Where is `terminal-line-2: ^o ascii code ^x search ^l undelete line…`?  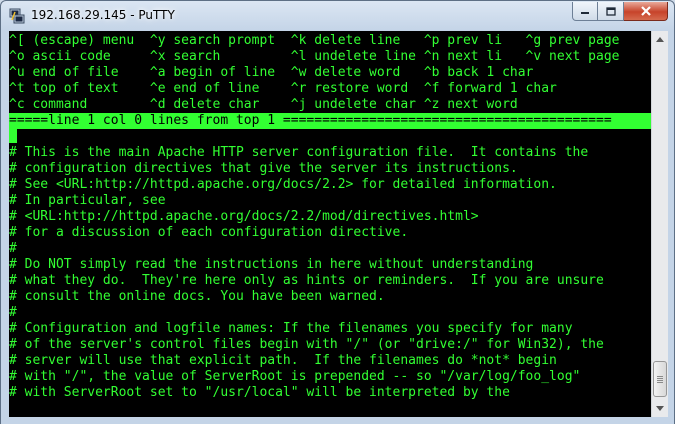
terminal-line-2: ^o ascii code ^x search ^l undelete line… is located at coordinates (314, 56).